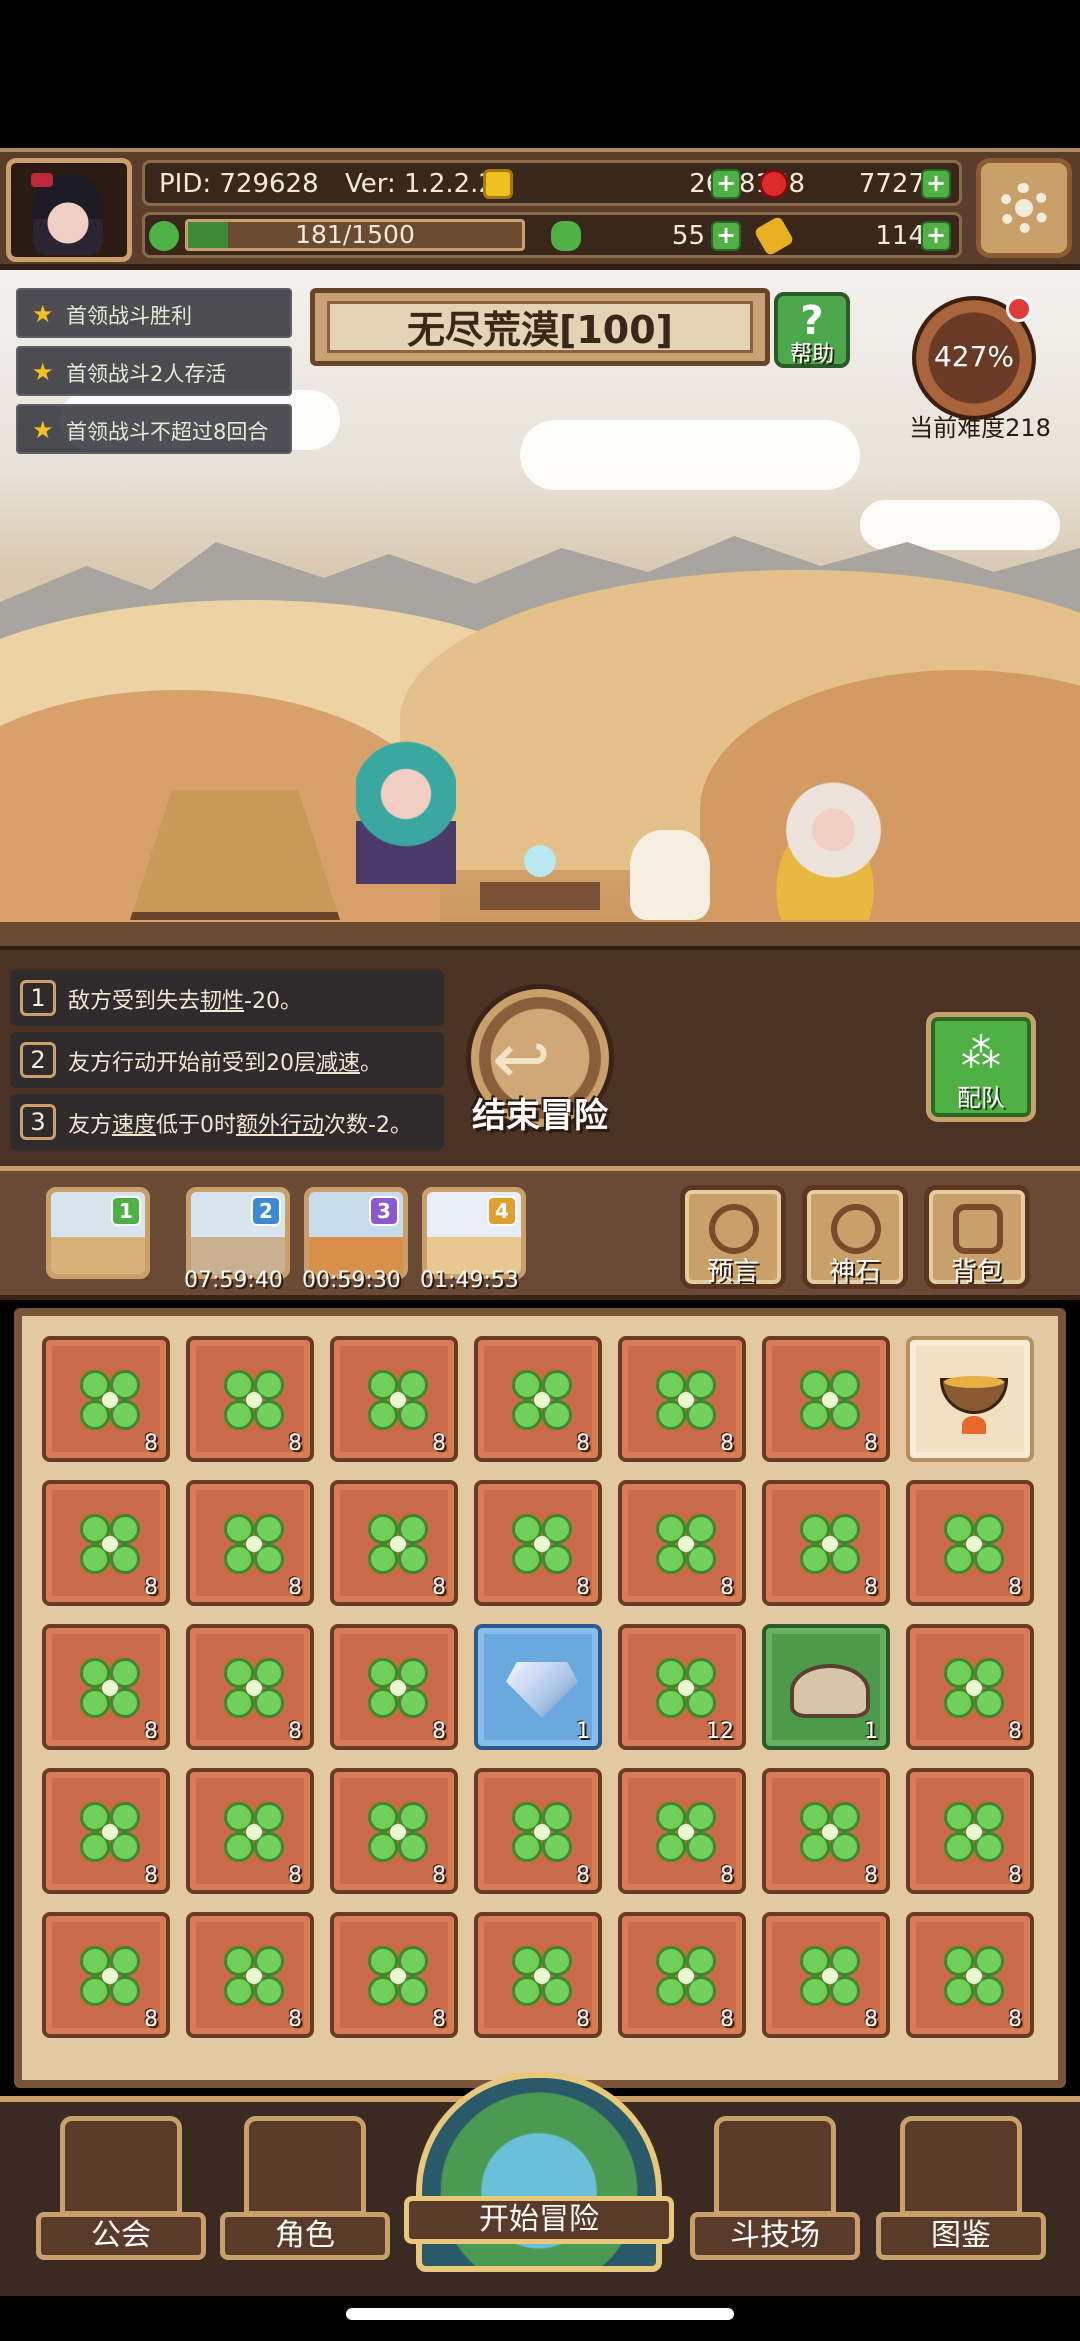 Image resolution: width=1080 pixels, height=2341 pixels. I want to click on character-icon, so click(305, 2166).